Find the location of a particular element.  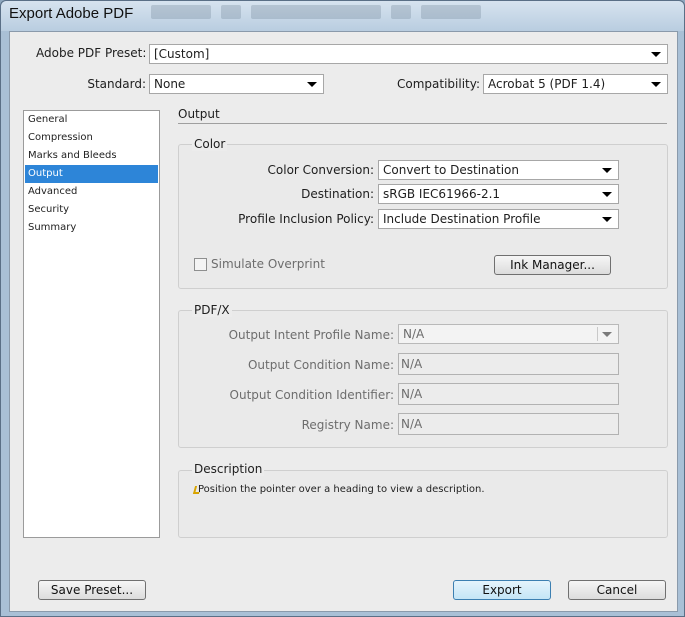

title-bar: Export Adobe PDF is located at coordinates (342, 16).